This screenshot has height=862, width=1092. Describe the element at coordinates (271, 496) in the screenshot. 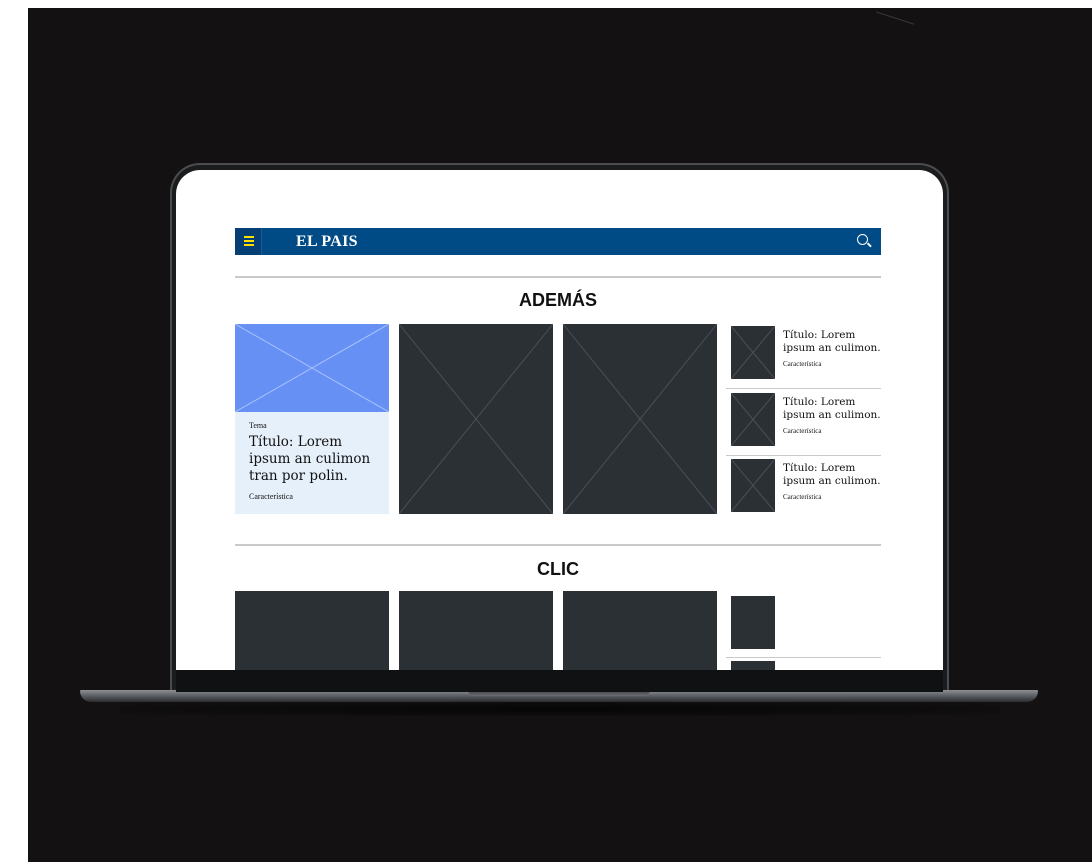

I see `article-meta: Característica` at that location.